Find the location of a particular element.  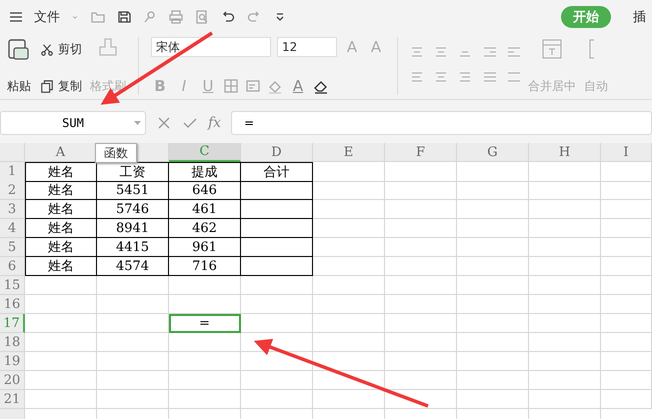

table-cell: 提成 is located at coordinates (205, 172).